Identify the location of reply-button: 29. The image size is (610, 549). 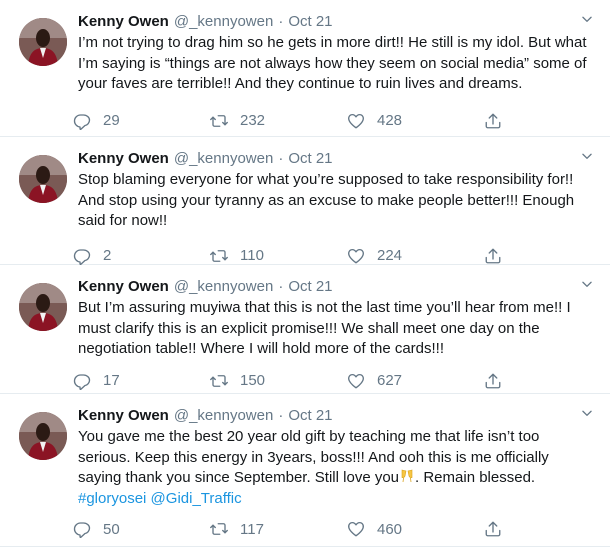
(141, 121).